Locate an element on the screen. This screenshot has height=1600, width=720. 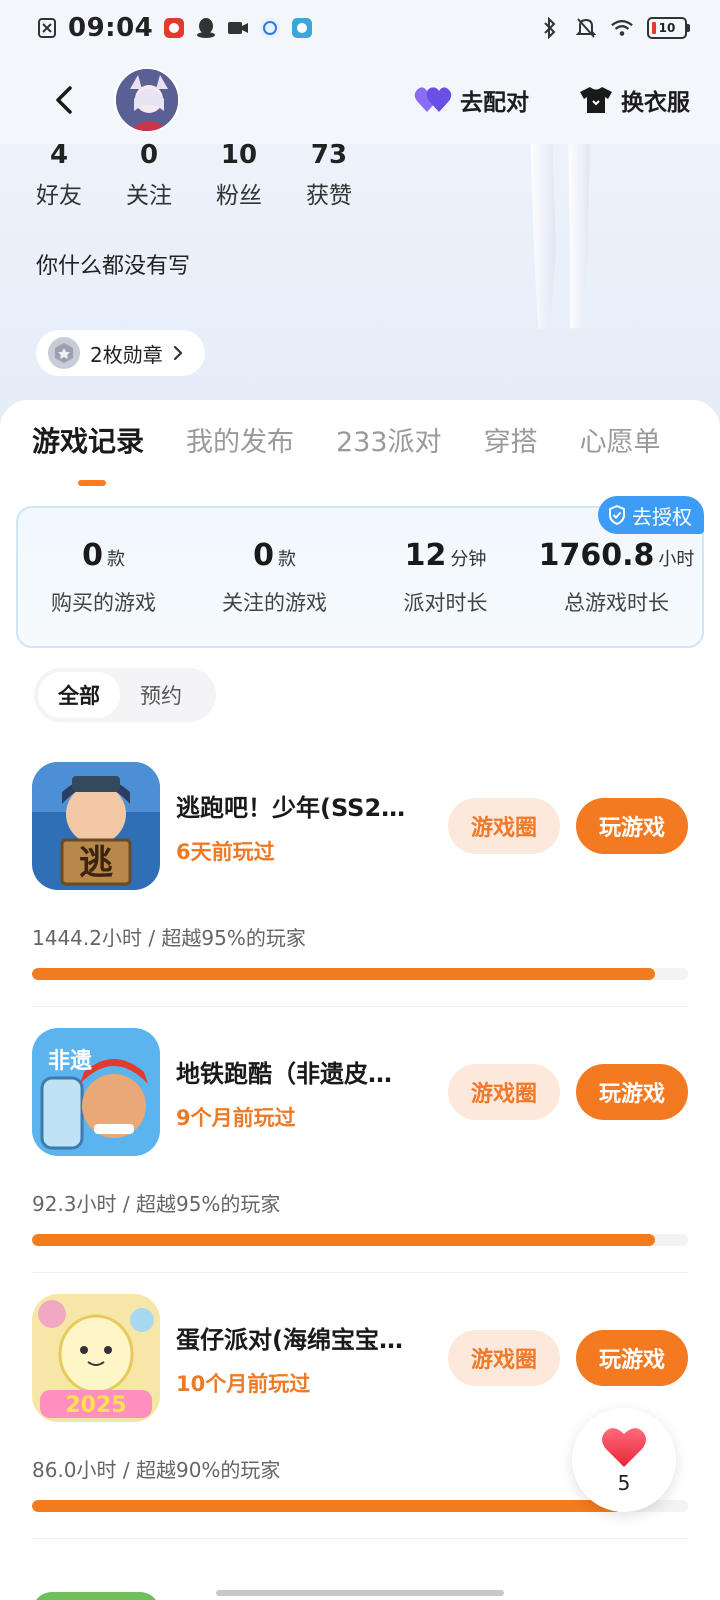
stat-value: 0 is located at coordinates (149, 155).